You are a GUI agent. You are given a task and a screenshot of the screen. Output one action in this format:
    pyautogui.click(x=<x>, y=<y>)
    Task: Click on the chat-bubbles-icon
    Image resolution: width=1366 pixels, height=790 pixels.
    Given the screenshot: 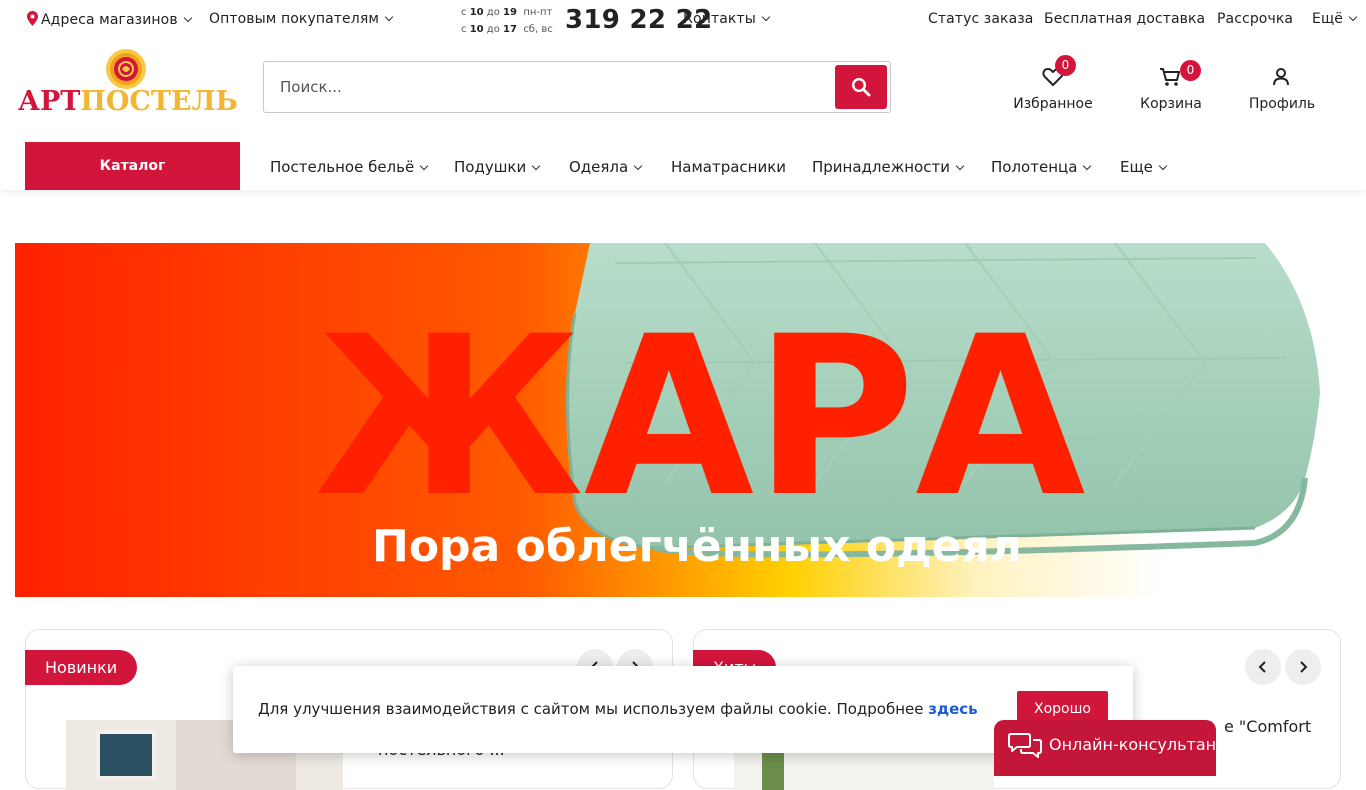 What is the action you would take?
    pyautogui.click(x=1025, y=745)
    